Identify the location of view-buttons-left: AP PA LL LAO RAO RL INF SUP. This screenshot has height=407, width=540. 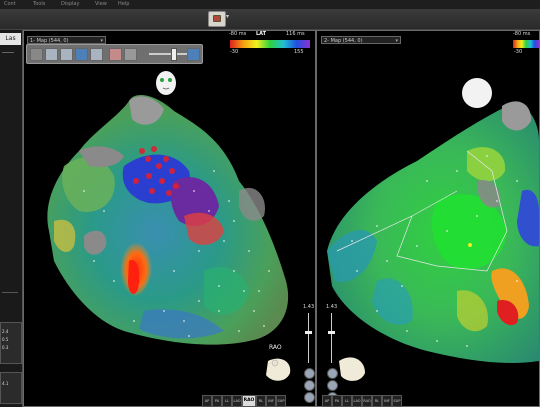
(252, 401).